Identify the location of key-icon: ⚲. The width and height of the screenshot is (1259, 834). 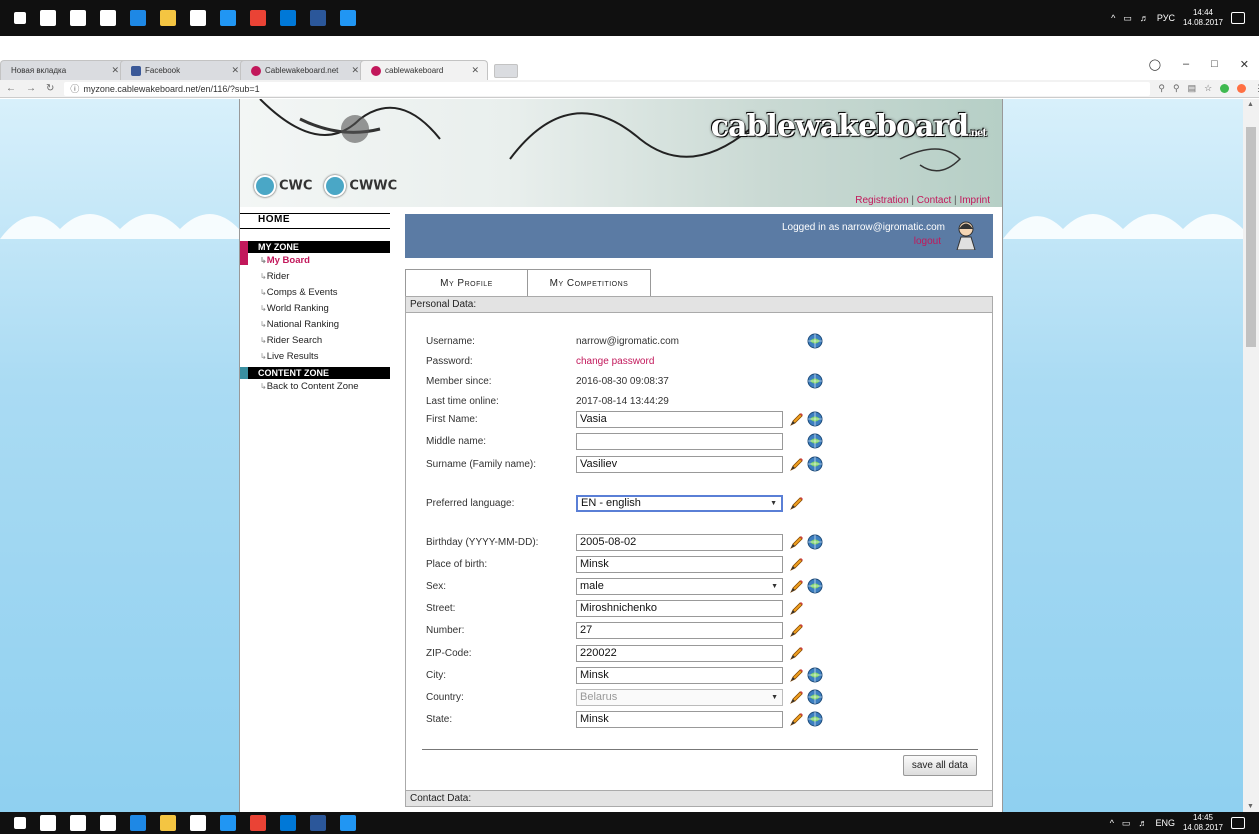
(1176, 88).